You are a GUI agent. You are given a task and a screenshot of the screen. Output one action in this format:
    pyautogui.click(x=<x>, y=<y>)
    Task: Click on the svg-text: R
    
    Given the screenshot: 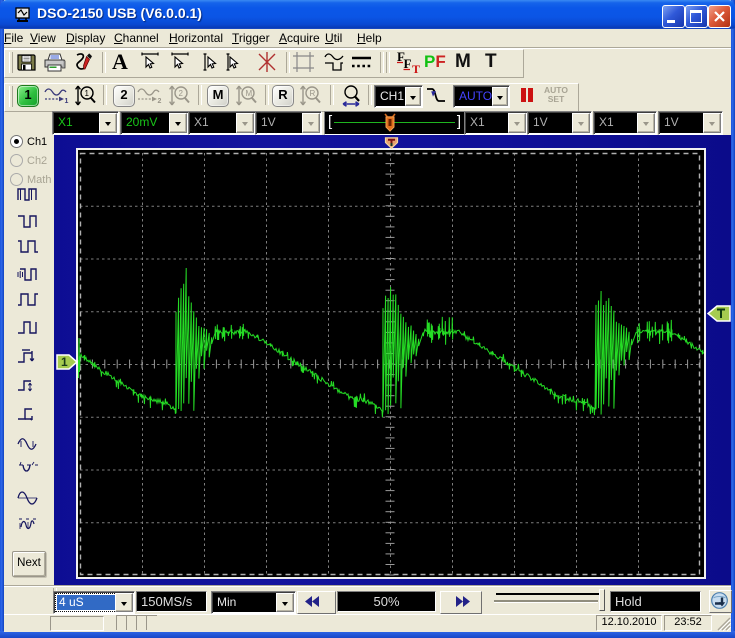 What is the action you would take?
    pyautogui.click(x=313, y=93)
    